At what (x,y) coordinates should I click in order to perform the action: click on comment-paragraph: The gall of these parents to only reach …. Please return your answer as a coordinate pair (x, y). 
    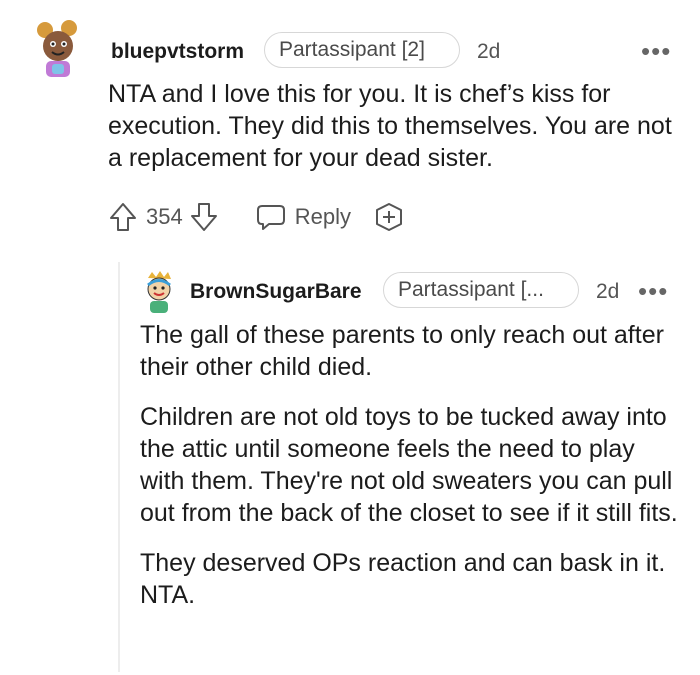
    Looking at the image, I should click on (402, 351).